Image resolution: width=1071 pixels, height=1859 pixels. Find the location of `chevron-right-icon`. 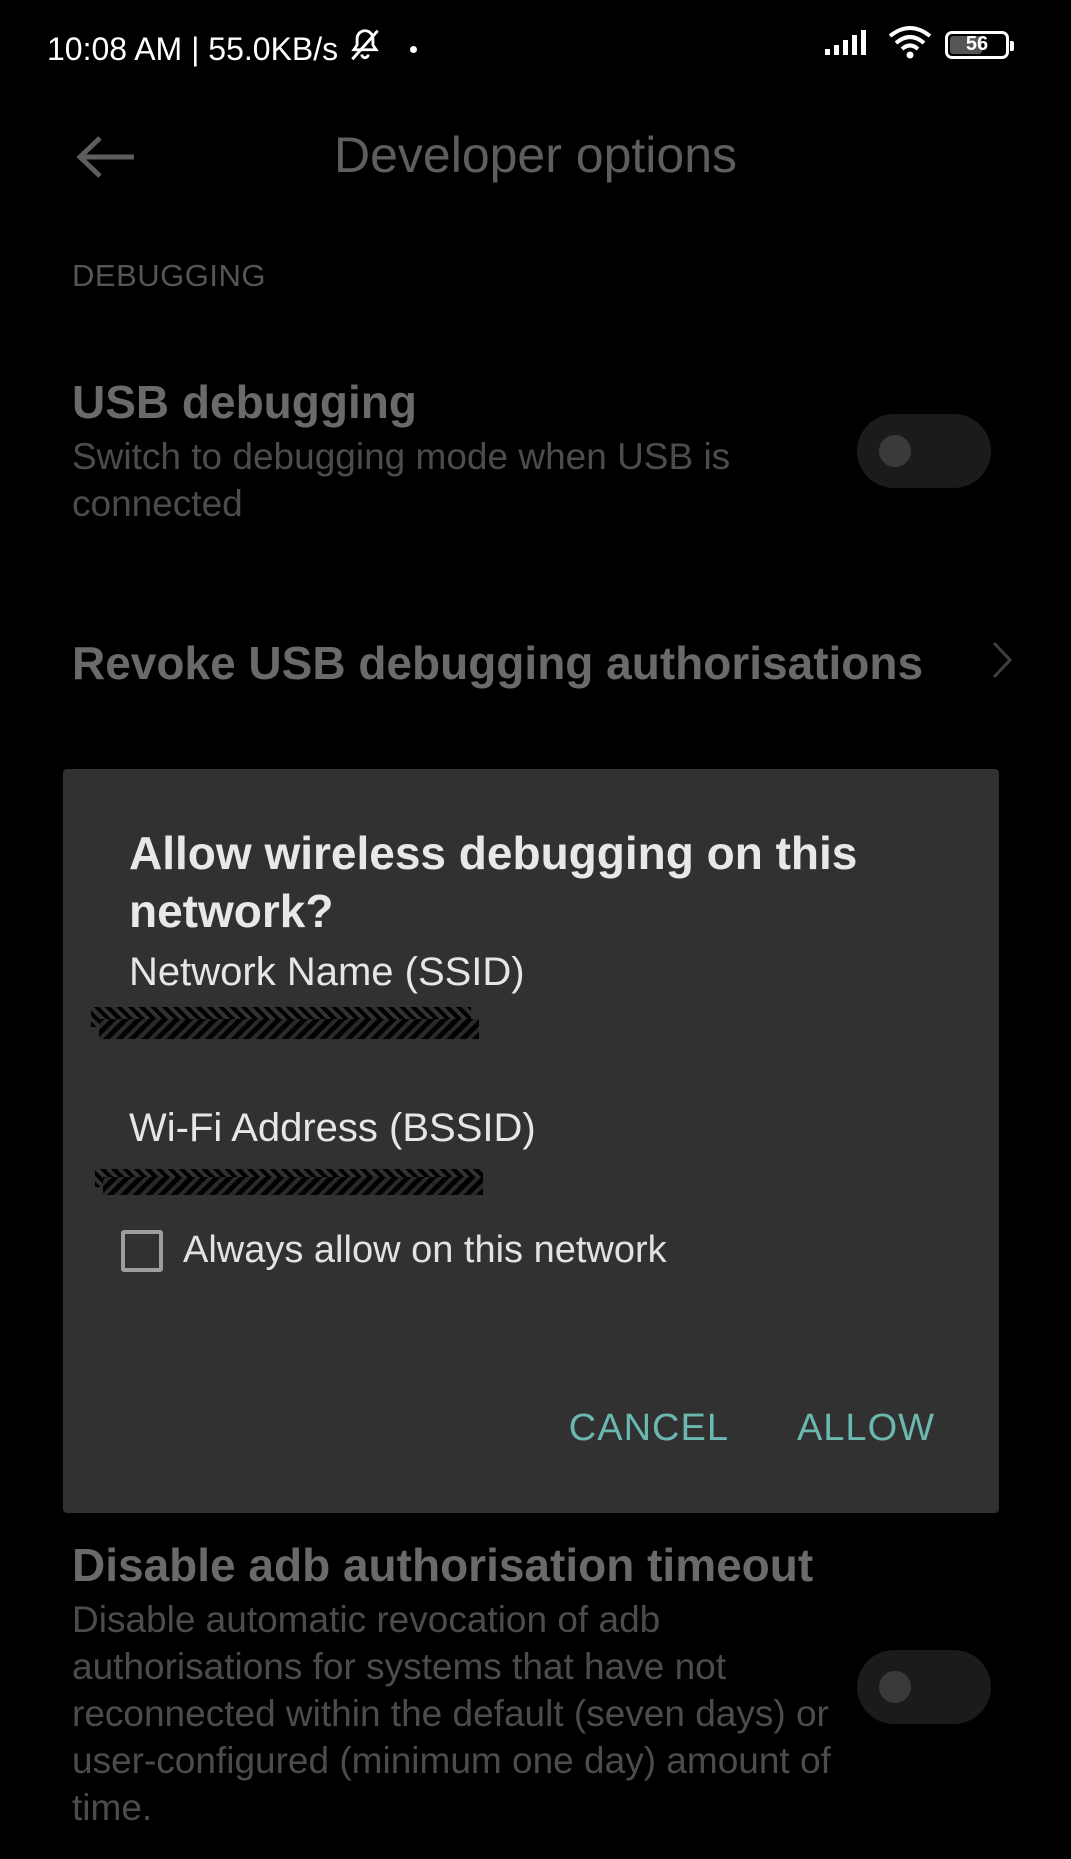

chevron-right-icon is located at coordinates (1002, 660).